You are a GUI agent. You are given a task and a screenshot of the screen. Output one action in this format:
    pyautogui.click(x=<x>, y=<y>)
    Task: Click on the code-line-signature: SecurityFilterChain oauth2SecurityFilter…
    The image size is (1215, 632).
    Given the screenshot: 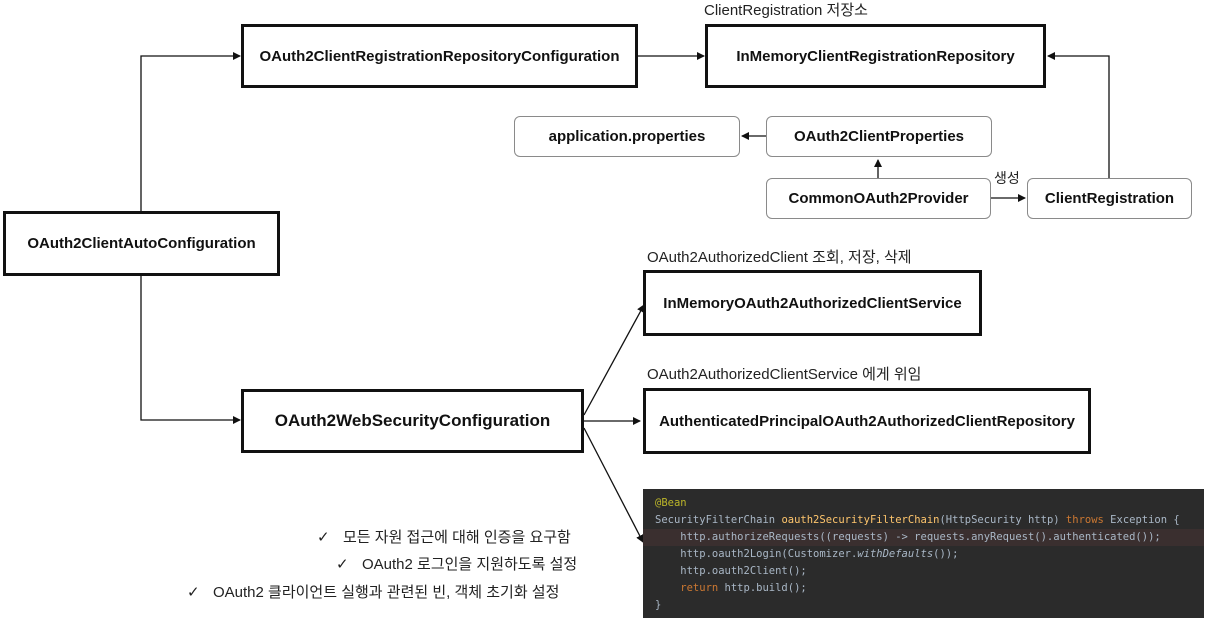 What is the action you would take?
    pyautogui.click(x=923, y=520)
    